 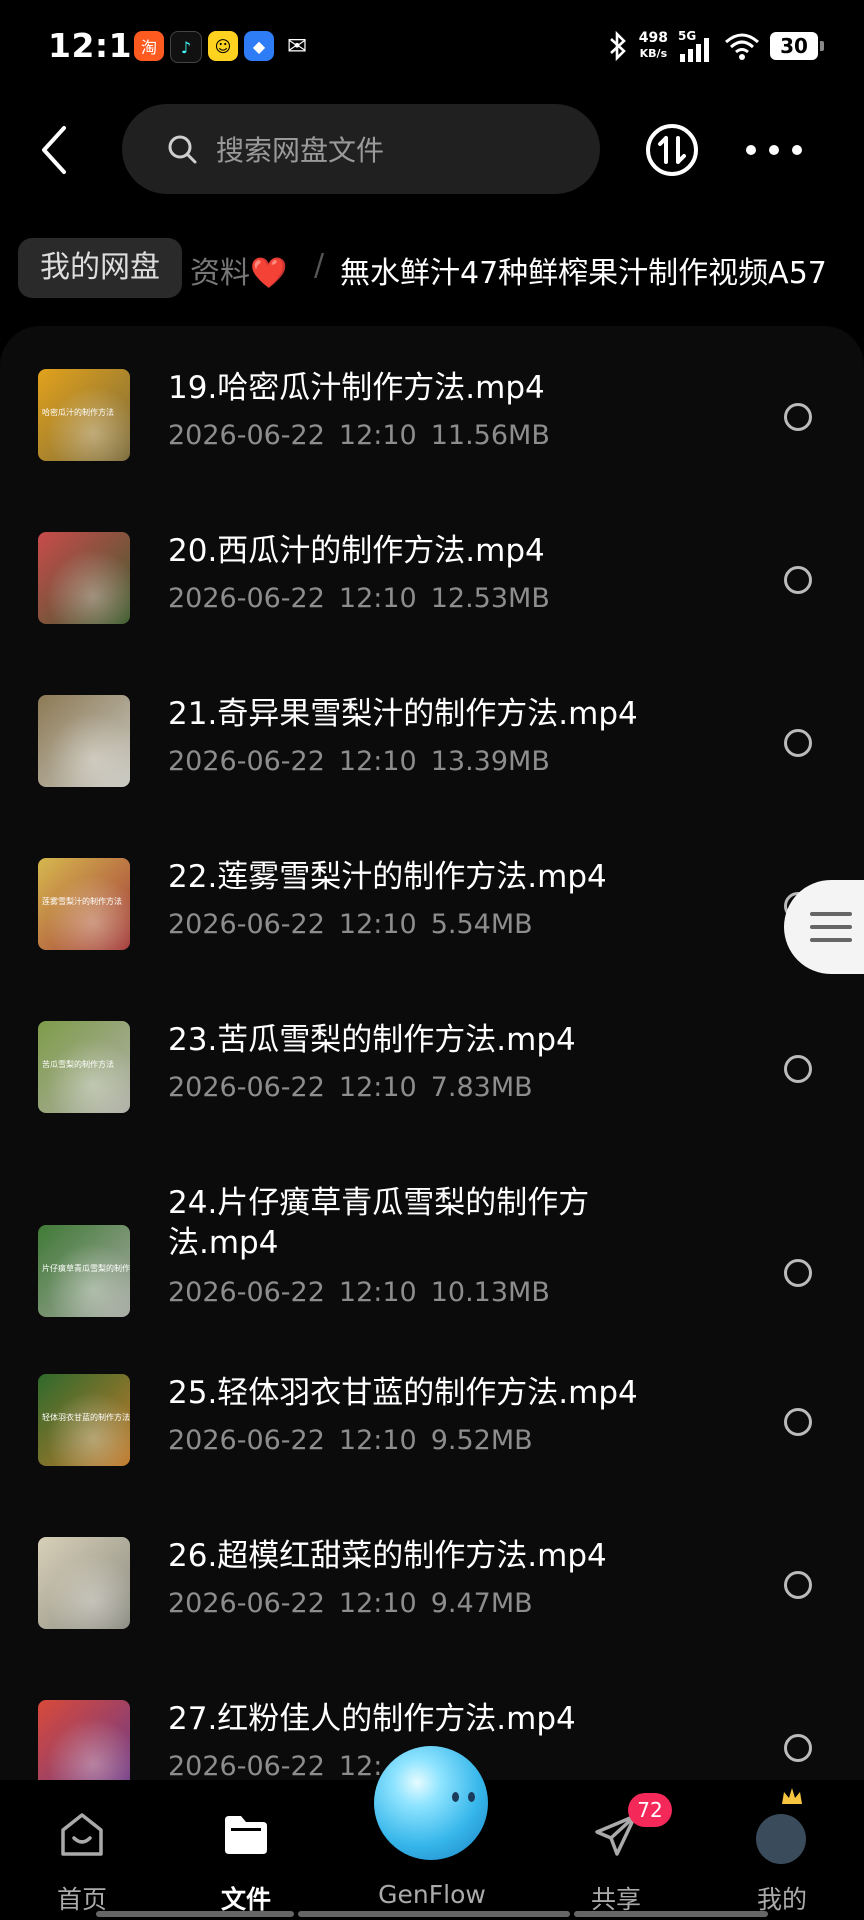 What do you see at coordinates (481, 1087) in the screenshot?
I see `file-size: 7.83MB` at bounding box center [481, 1087].